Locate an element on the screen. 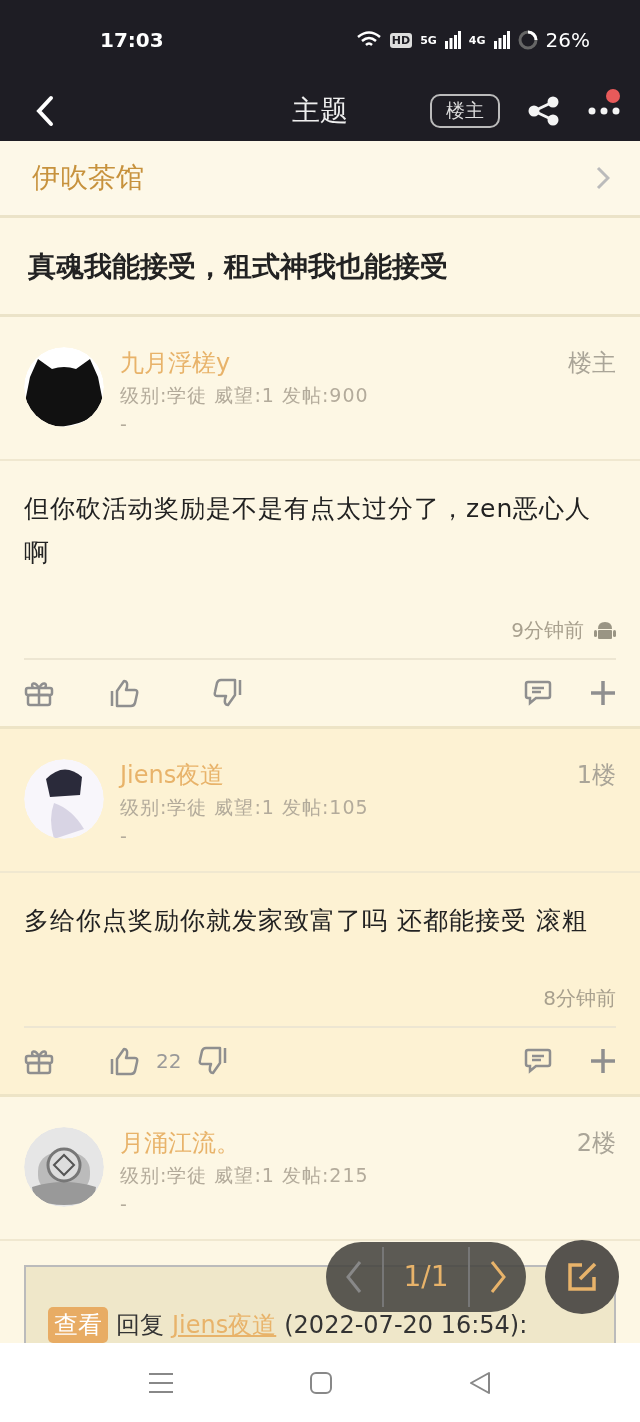 Image resolution: width=640 pixels, height=1422 pixels. post-time: 8分钟前 is located at coordinates (579, 998).